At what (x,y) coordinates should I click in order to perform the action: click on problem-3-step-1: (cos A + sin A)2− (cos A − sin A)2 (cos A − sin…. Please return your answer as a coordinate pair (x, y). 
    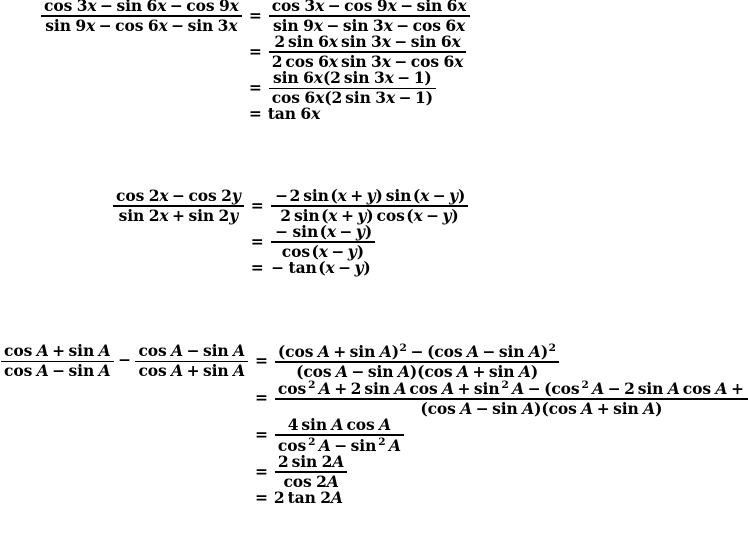
    Looking at the image, I should click on (417, 361).